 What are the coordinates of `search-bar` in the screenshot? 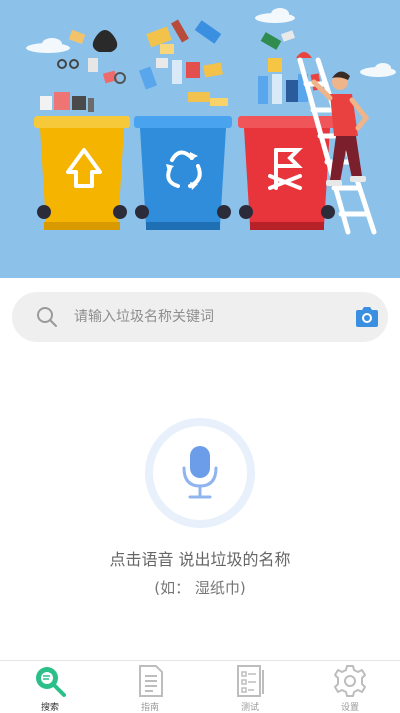 It's located at (200, 317).